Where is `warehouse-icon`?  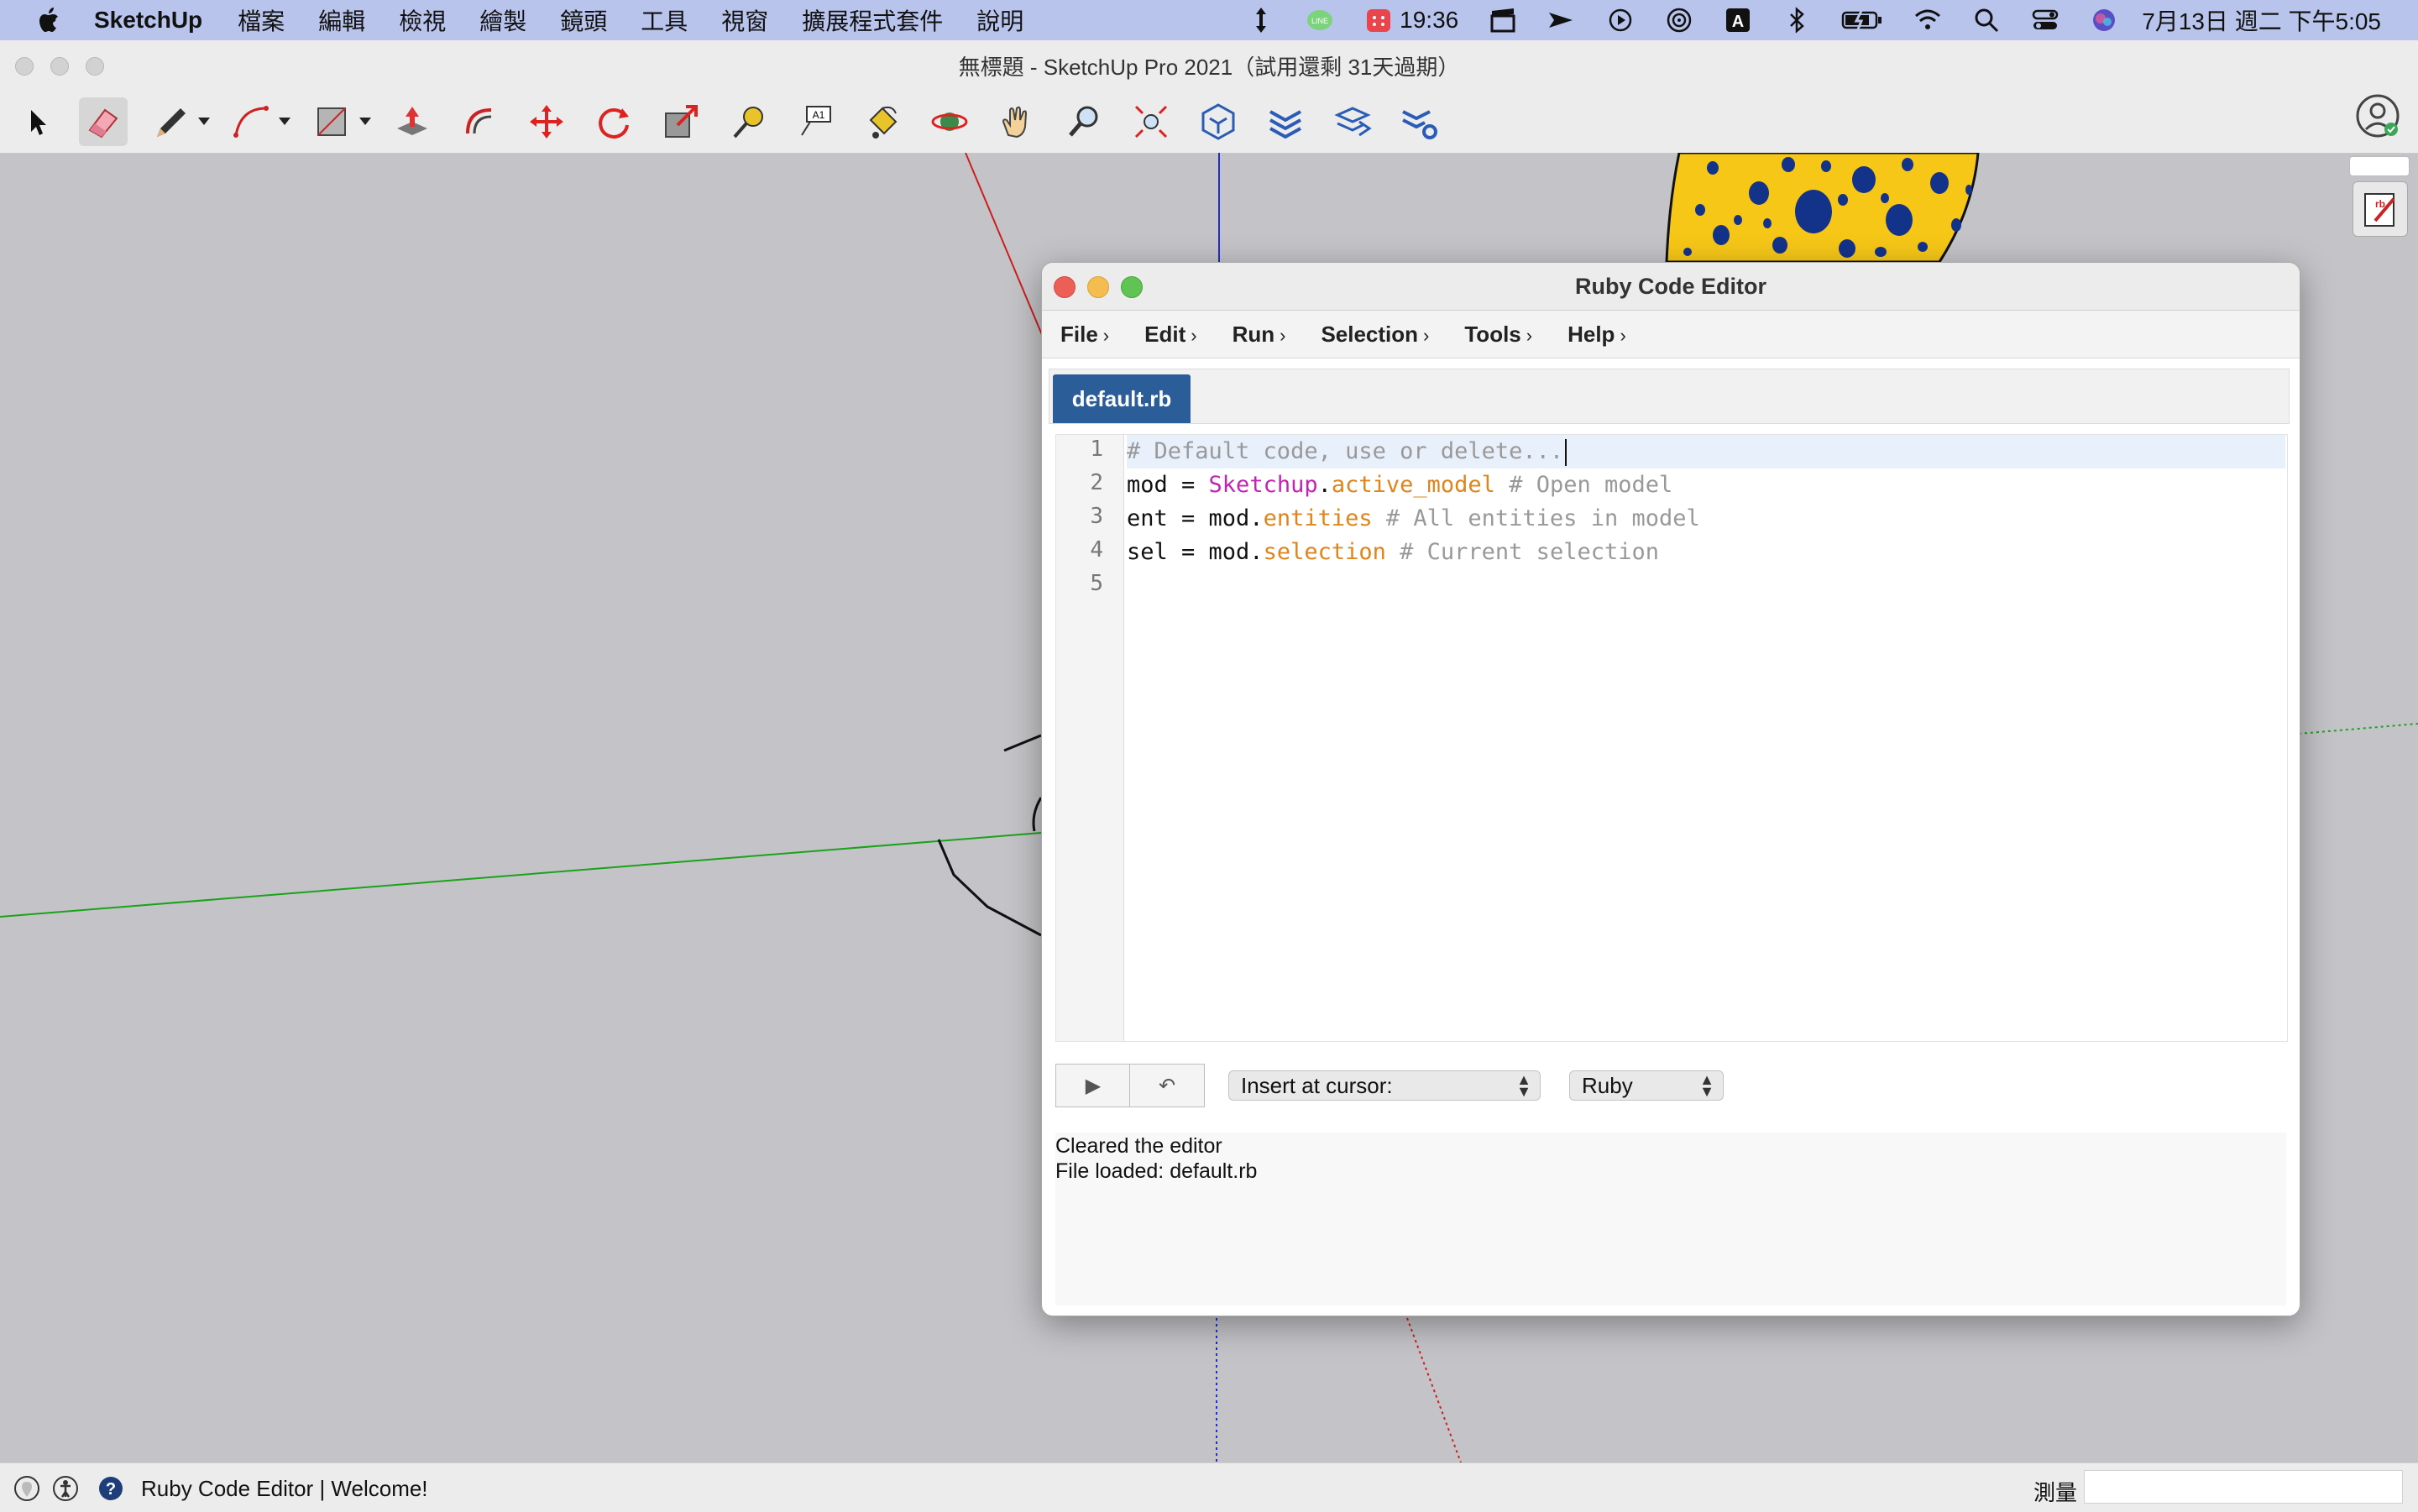
warehouse-icon is located at coordinates (1218, 121).